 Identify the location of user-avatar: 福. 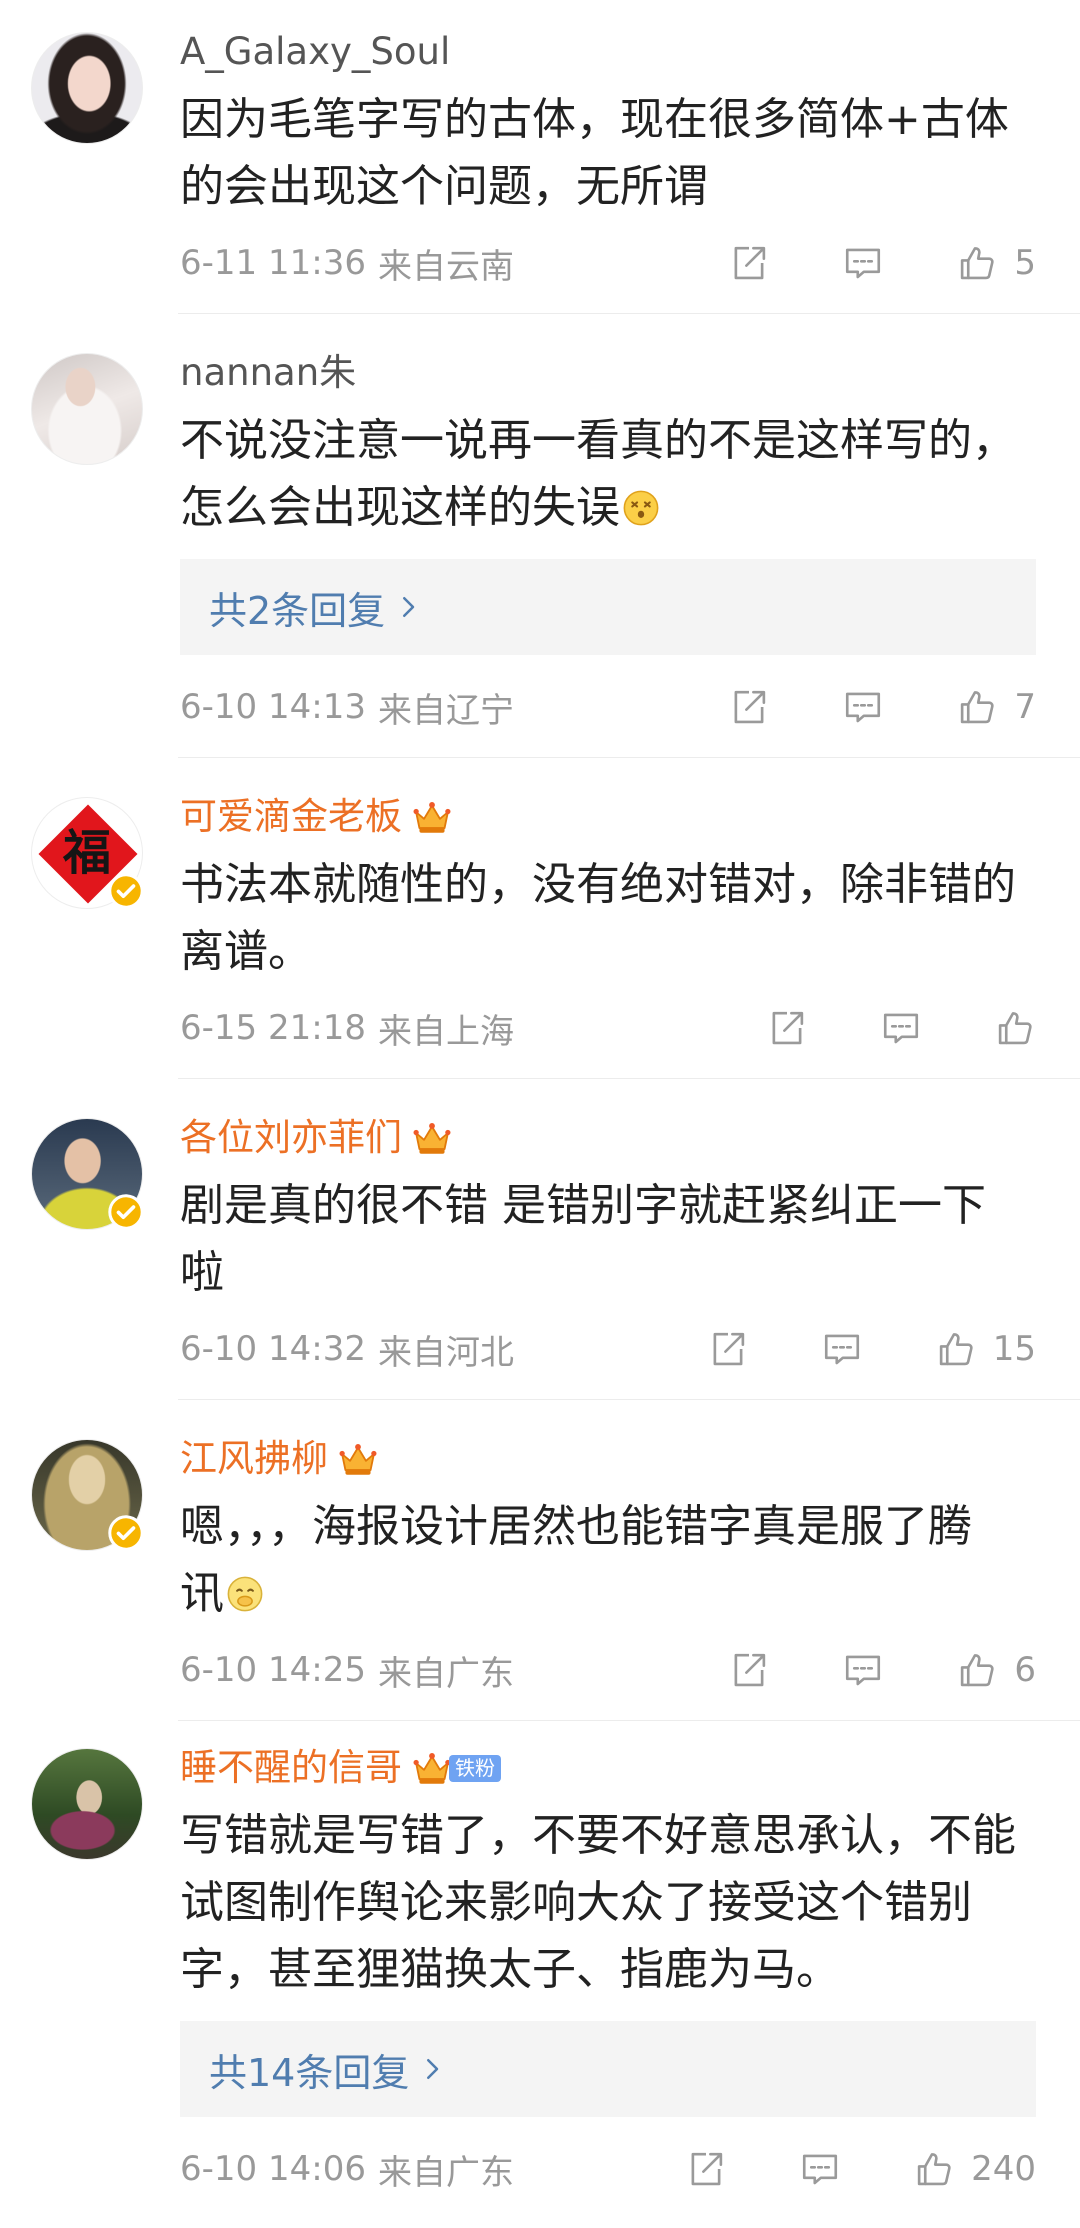
(87, 853).